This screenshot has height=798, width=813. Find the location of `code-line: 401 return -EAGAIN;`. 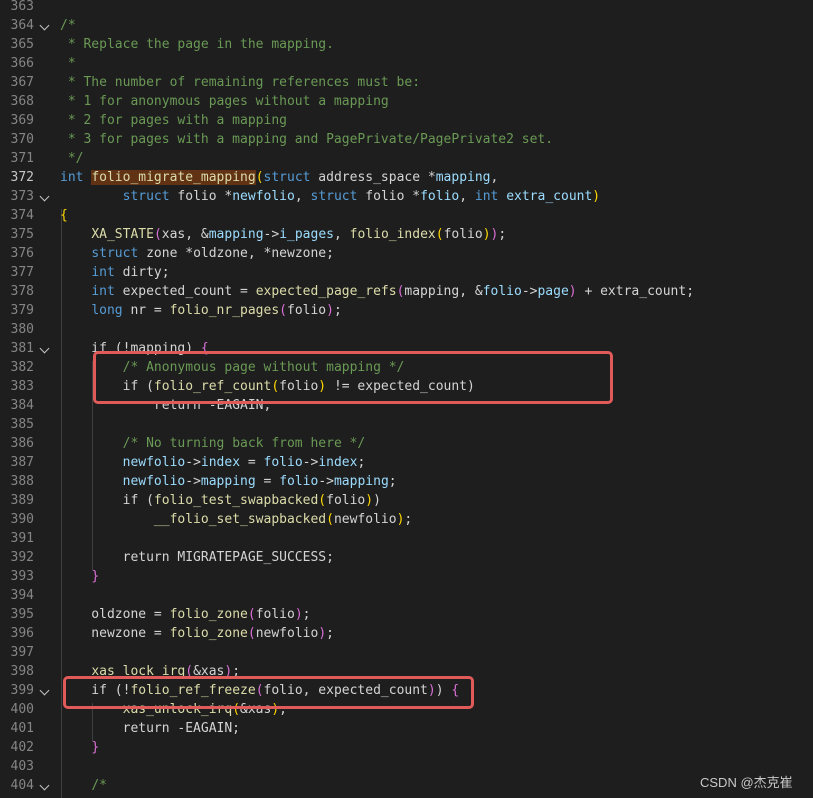

code-line: 401 return -EAGAIN; is located at coordinates (406, 728).